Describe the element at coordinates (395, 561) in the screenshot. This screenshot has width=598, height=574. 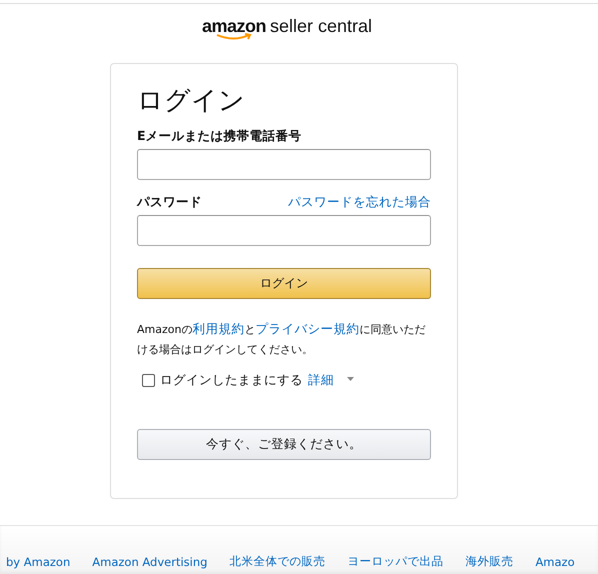
I see `footer-link: ヨーロッパで出品` at that location.